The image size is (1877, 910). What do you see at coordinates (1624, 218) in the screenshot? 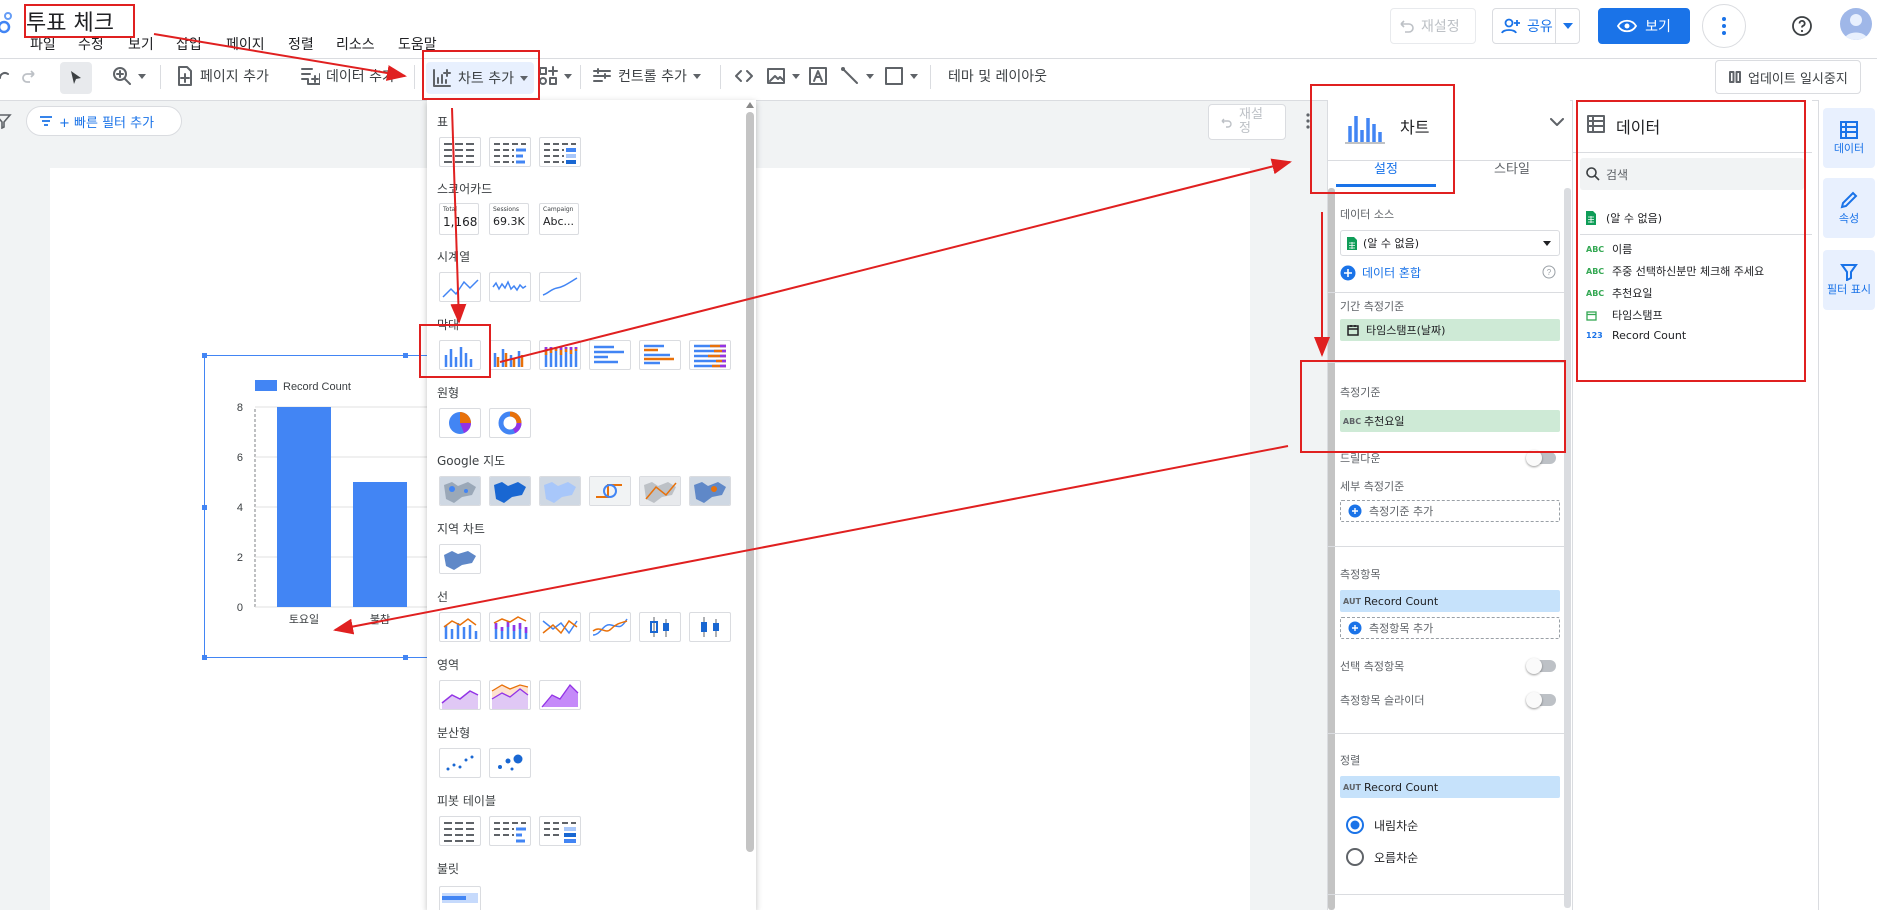
I see `data-source-item: (알 수 없음)` at bounding box center [1624, 218].